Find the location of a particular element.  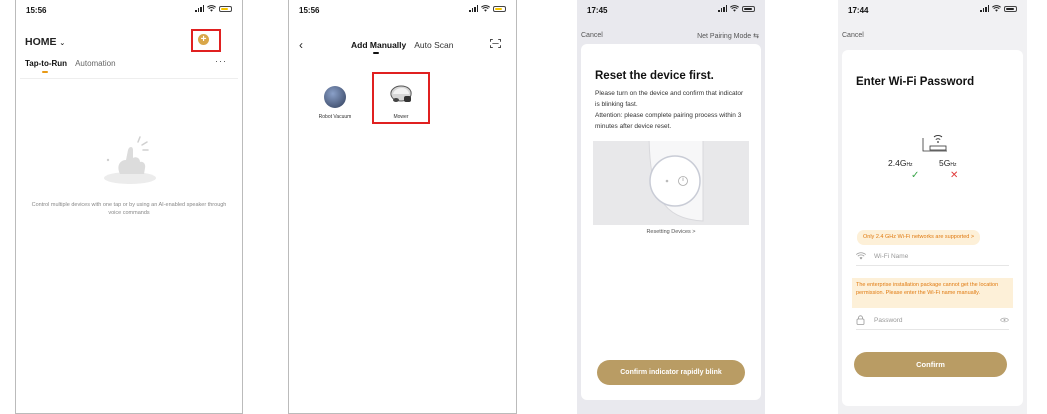

more-icon: ··· is located at coordinates (221, 61).